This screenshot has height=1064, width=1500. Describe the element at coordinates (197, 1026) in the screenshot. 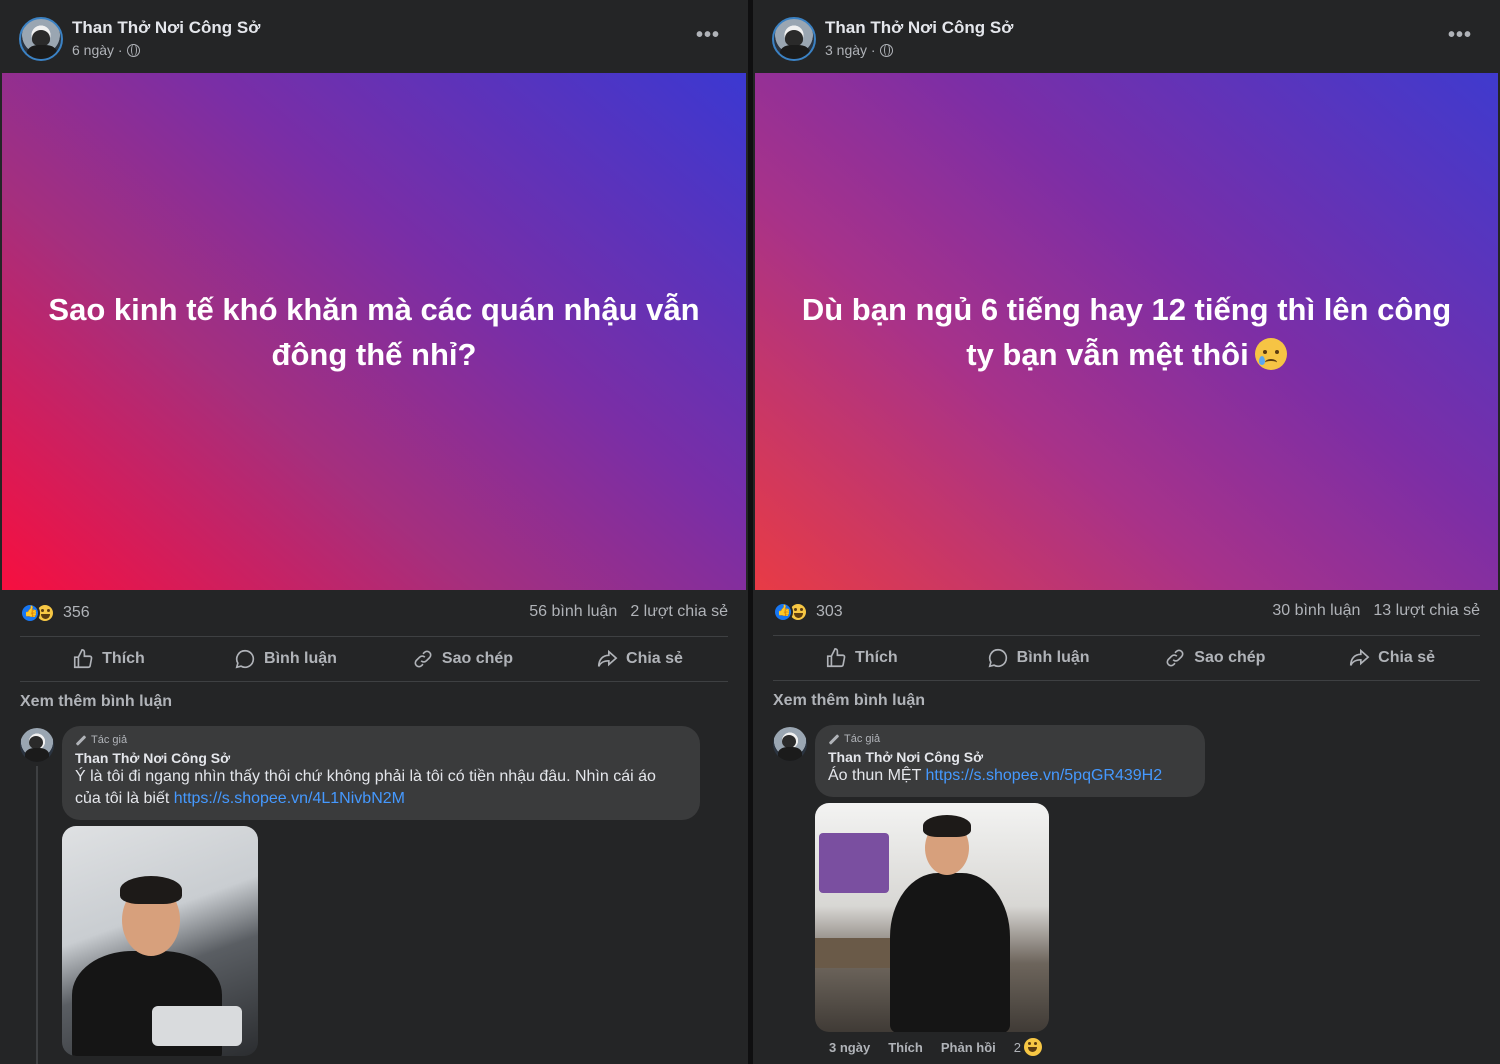

I see `photo-keyboard` at that location.